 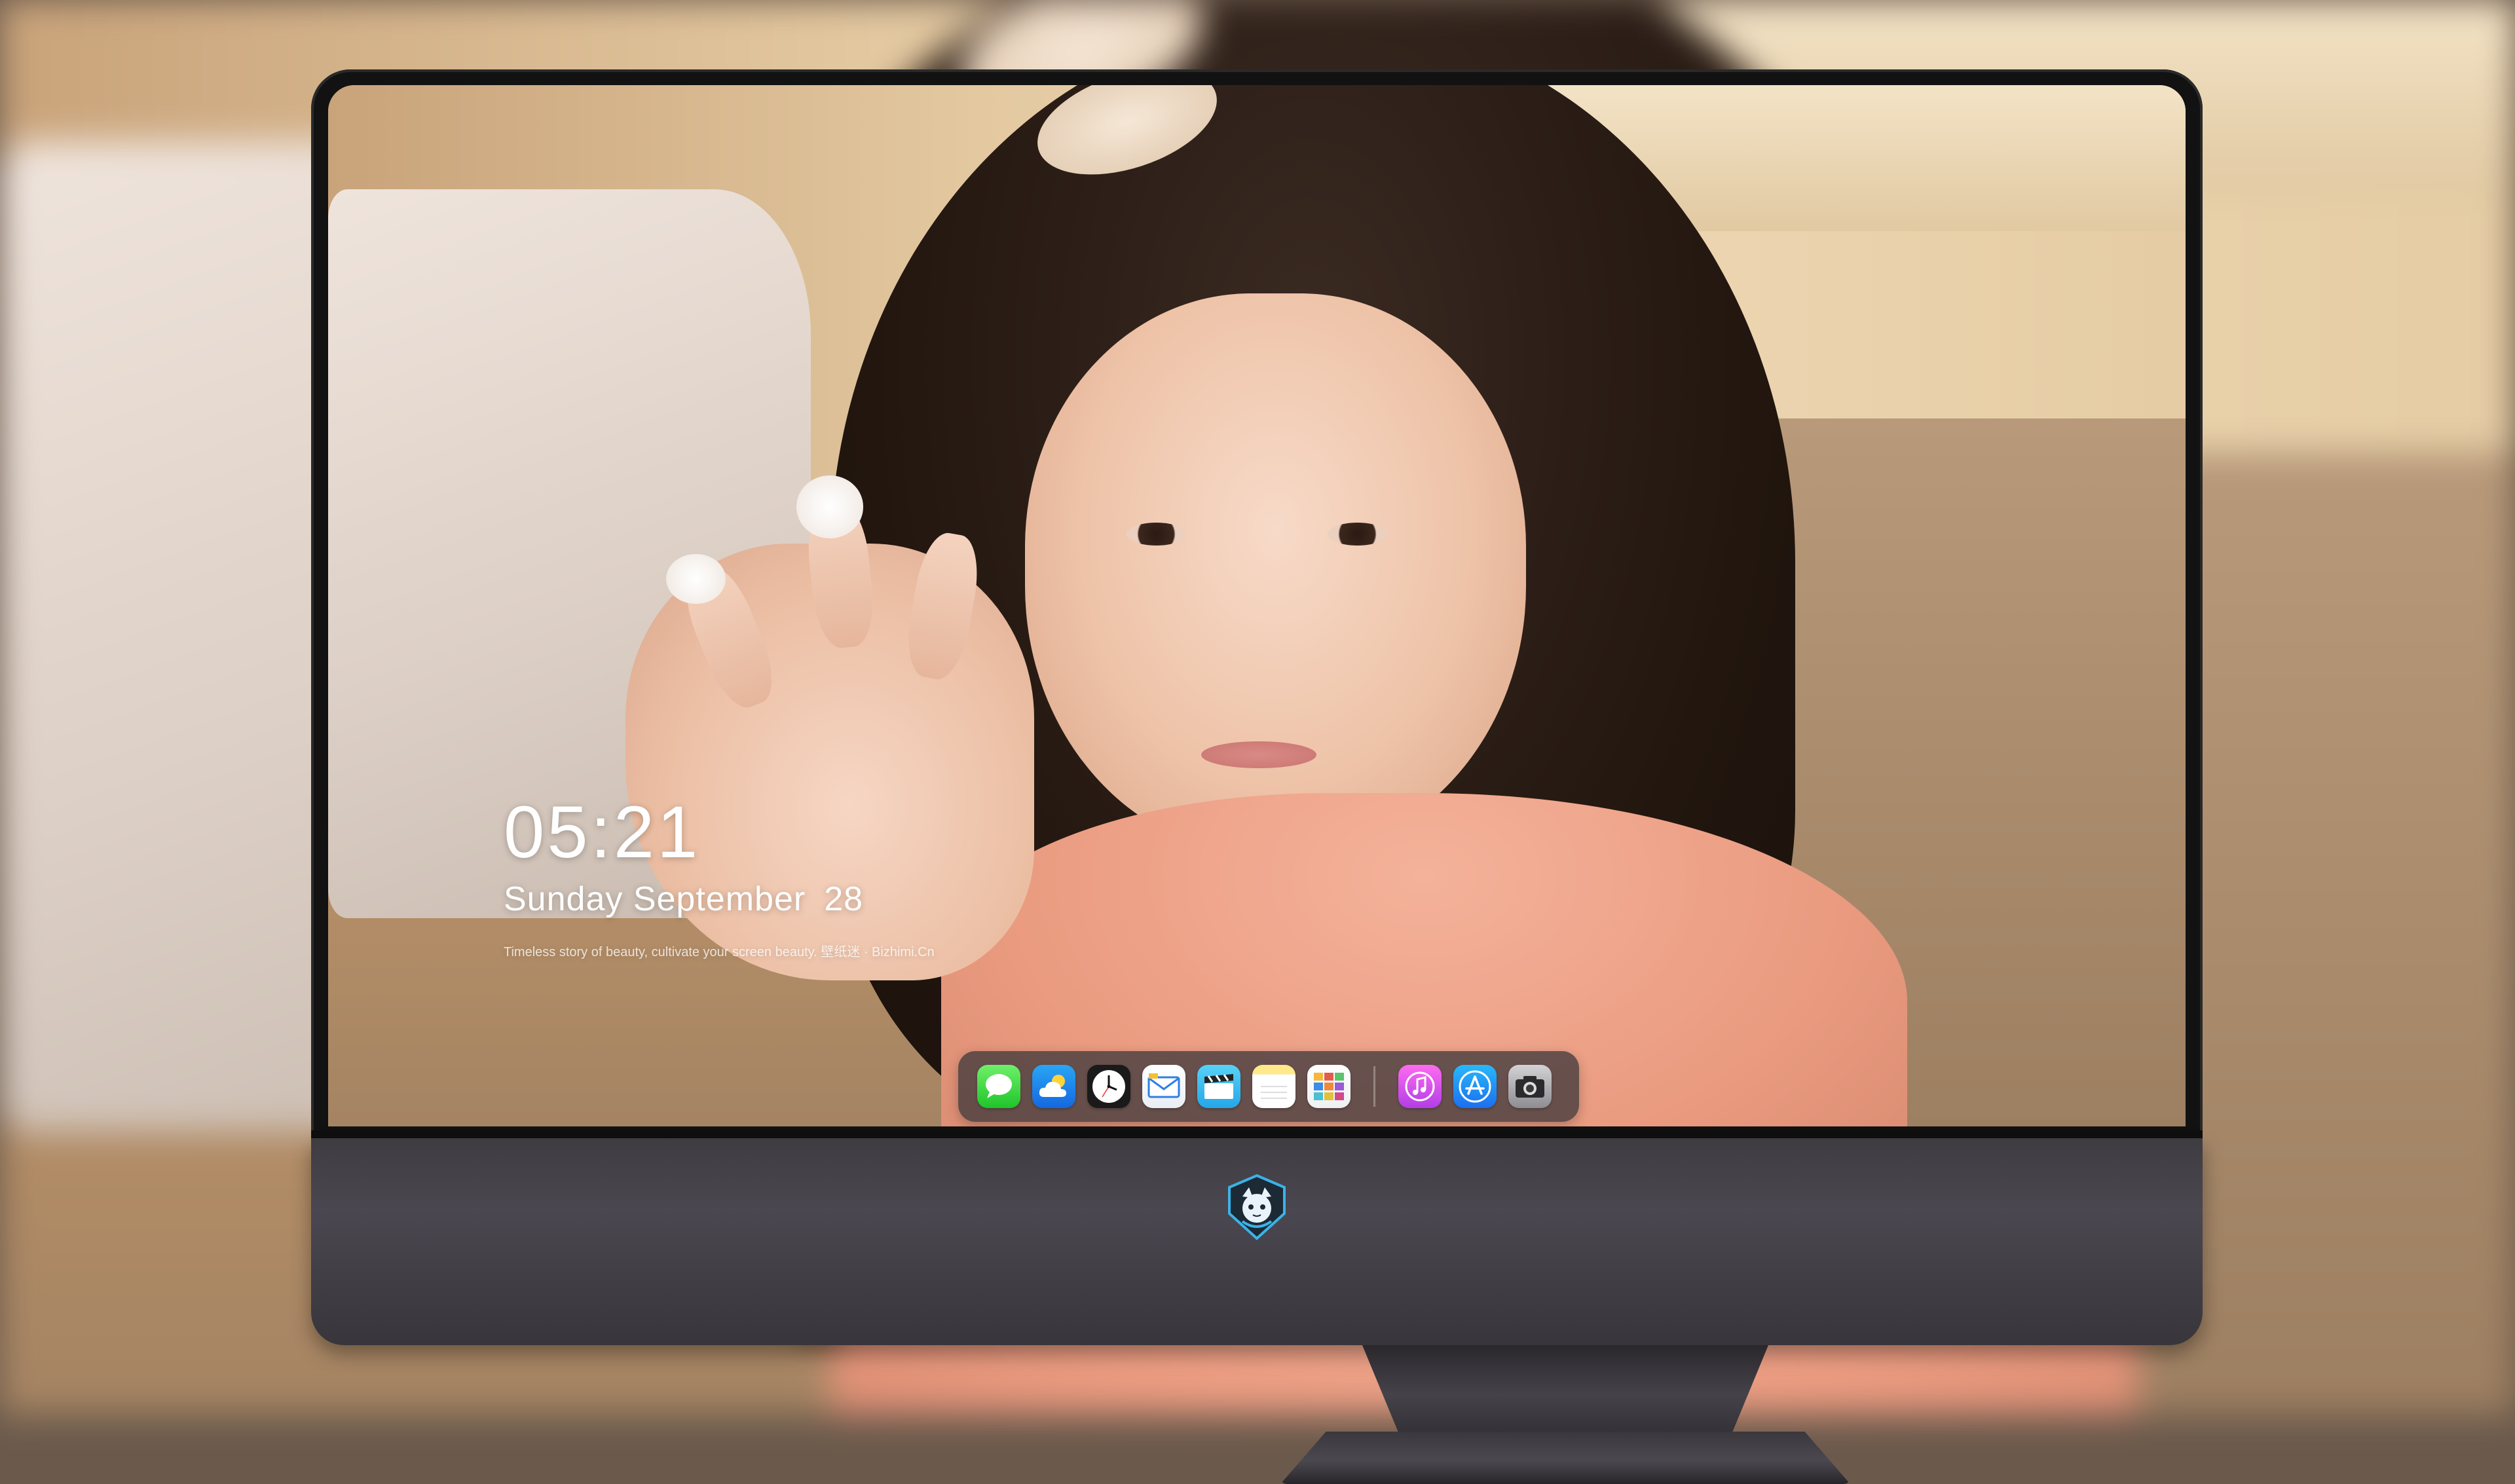 What do you see at coordinates (1565, 1394) in the screenshot?
I see `monitor-stand-neck` at bounding box center [1565, 1394].